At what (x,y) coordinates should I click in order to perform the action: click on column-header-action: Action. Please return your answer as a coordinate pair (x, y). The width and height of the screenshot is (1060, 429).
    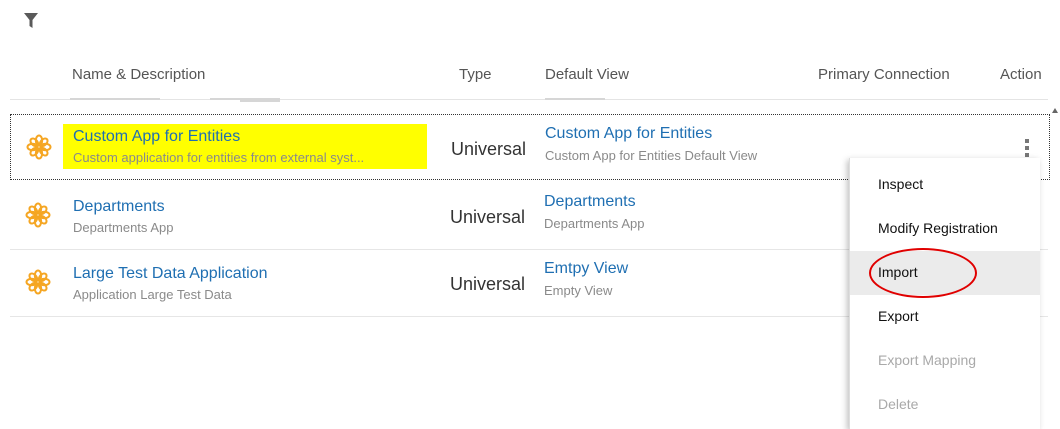
    Looking at the image, I should click on (1021, 74).